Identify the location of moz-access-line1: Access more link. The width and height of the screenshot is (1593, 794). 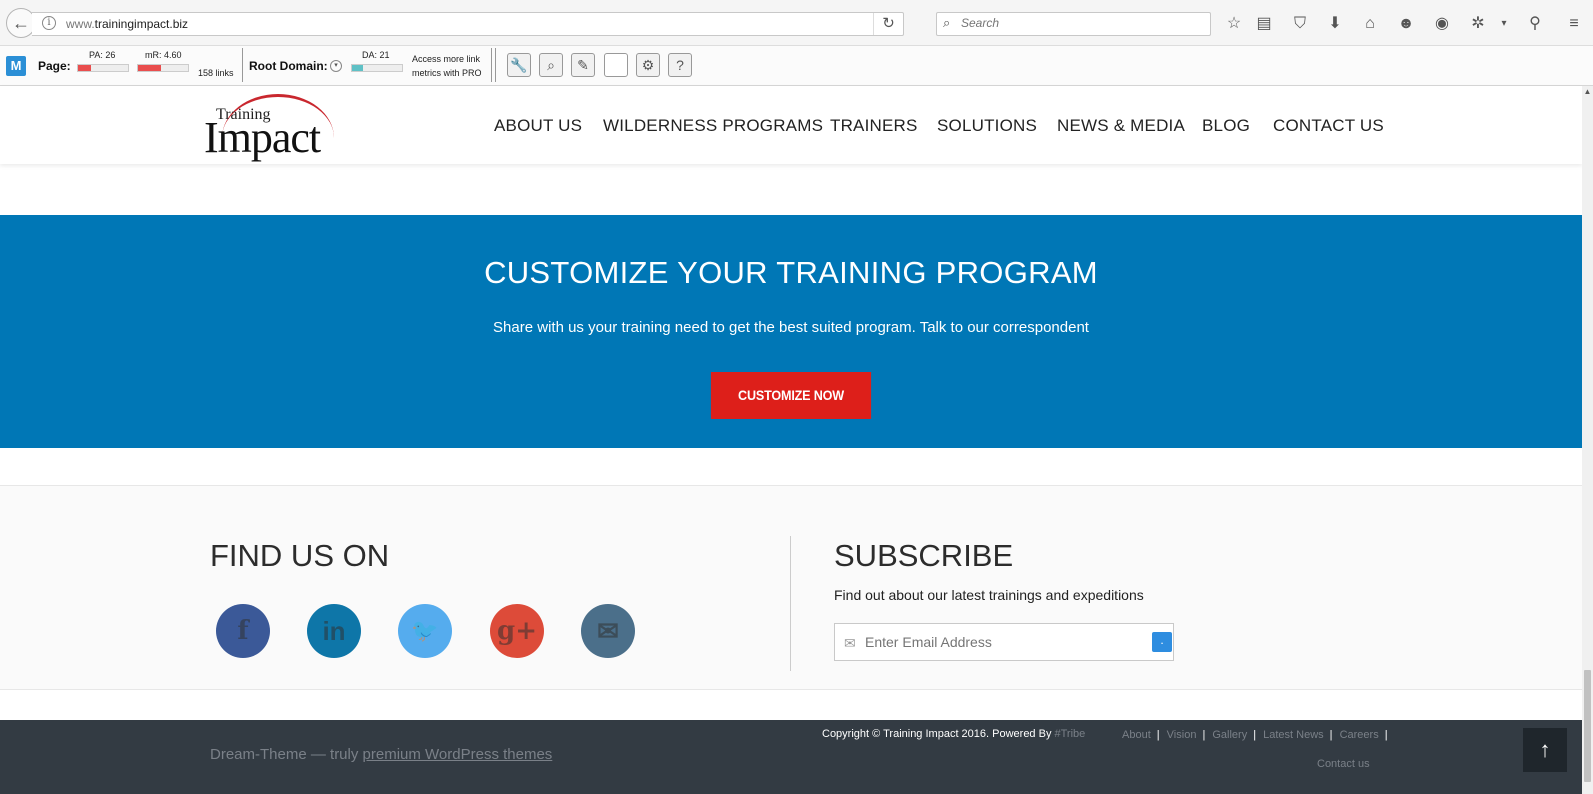
(446, 59).